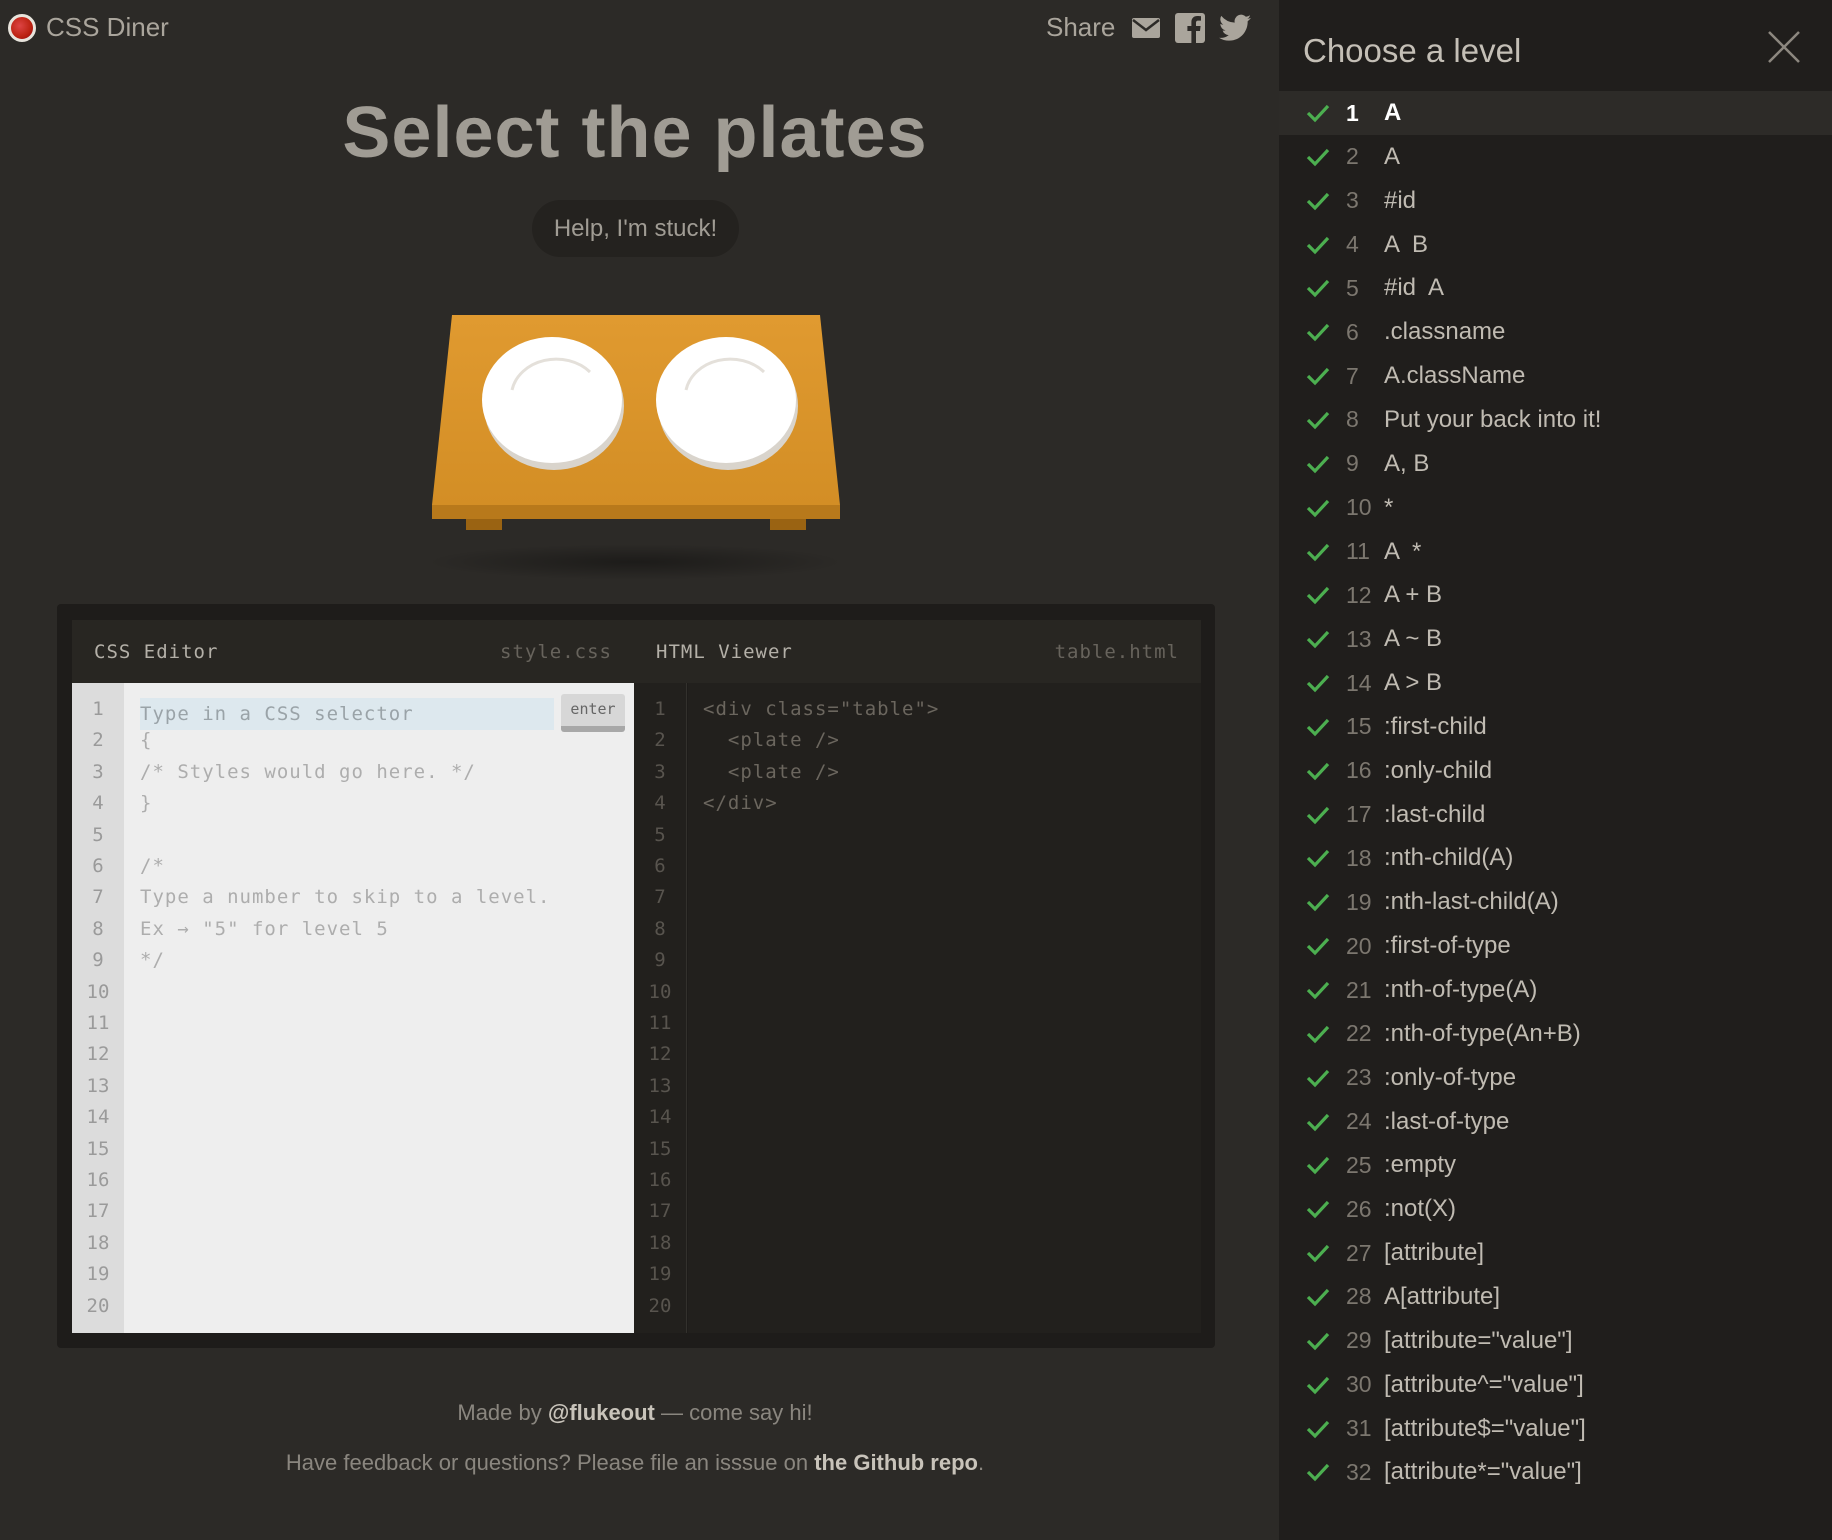 The width and height of the screenshot is (1832, 1540). What do you see at coordinates (1555, 1034) in the screenshot?
I see `level-item: 22:nth-of-type(An+B)` at bounding box center [1555, 1034].